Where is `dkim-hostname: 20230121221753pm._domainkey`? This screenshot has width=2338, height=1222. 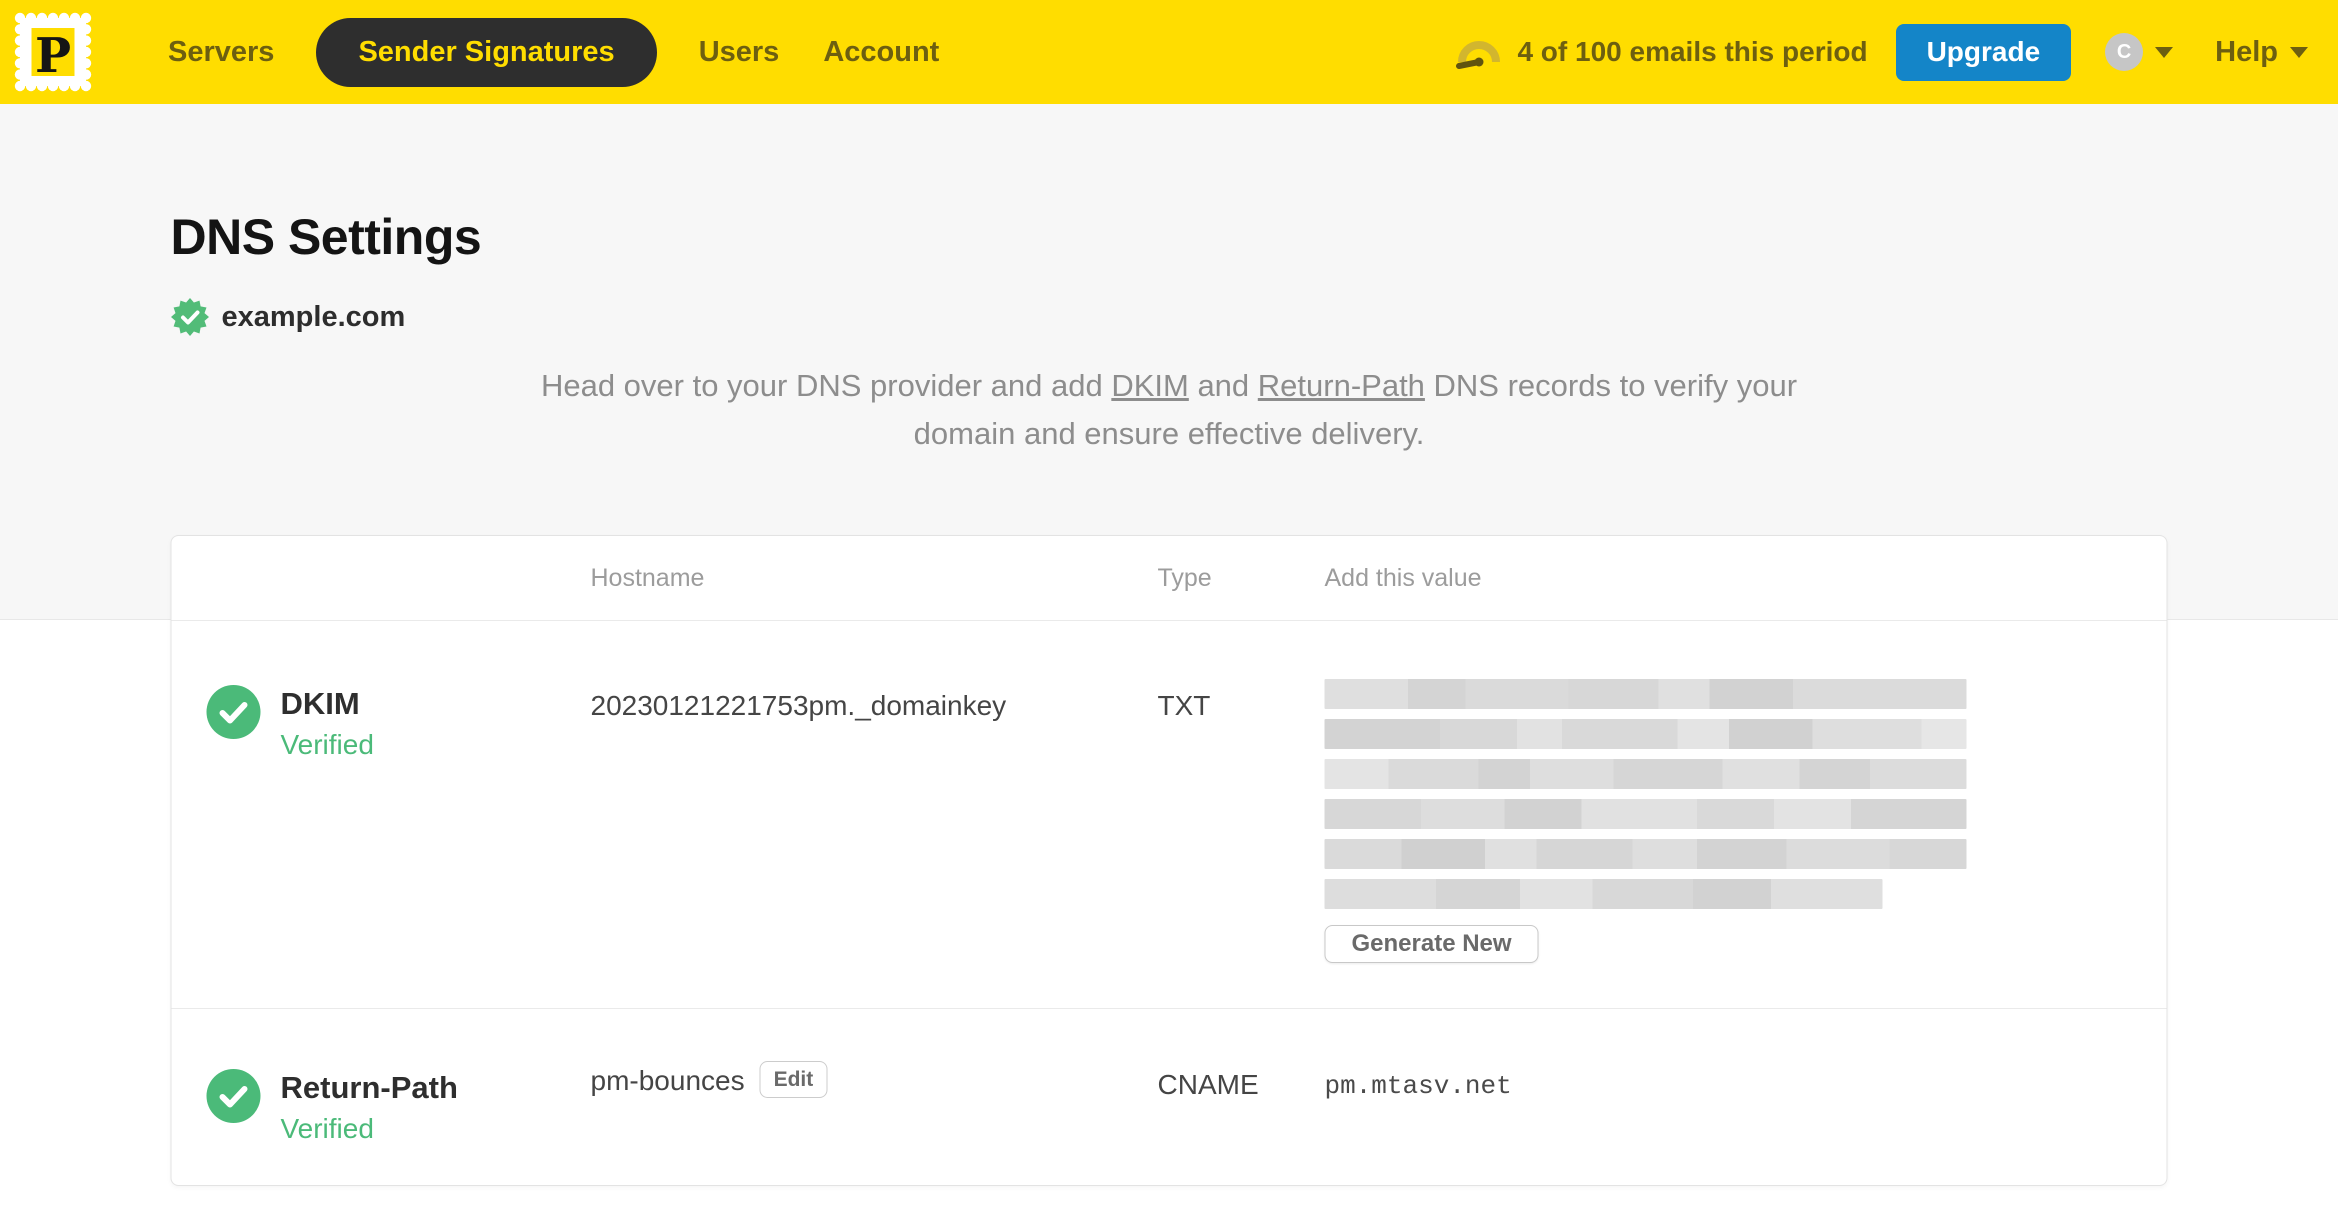
dkim-hostname: 20230121221753pm._domainkey is located at coordinates (874, 814).